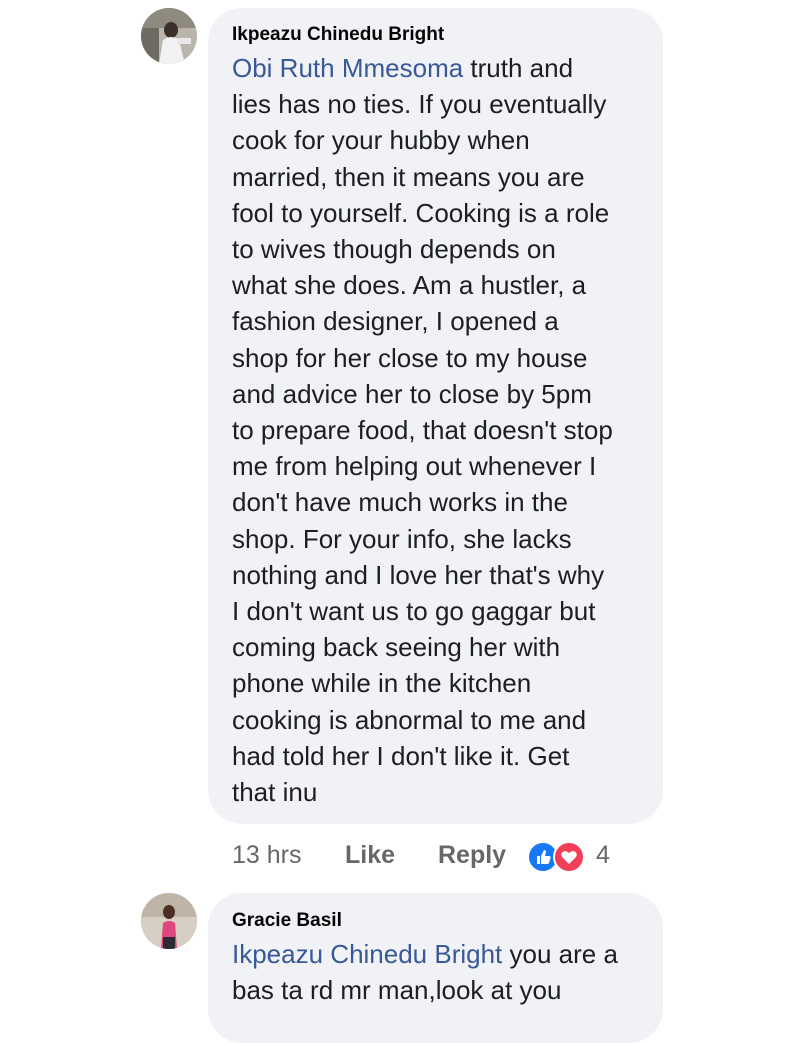  What do you see at coordinates (397, 990) in the screenshot?
I see `comment-line: bas ta rd mr man,look at you` at bounding box center [397, 990].